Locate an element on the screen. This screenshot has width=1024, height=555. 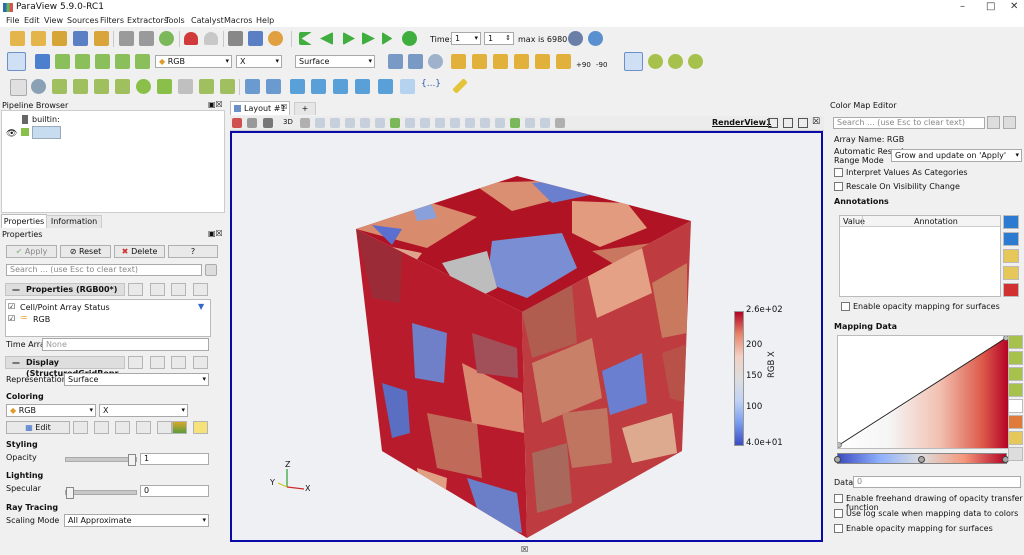
opacity-transfer-function-editor is located at coordinates (923, 392).